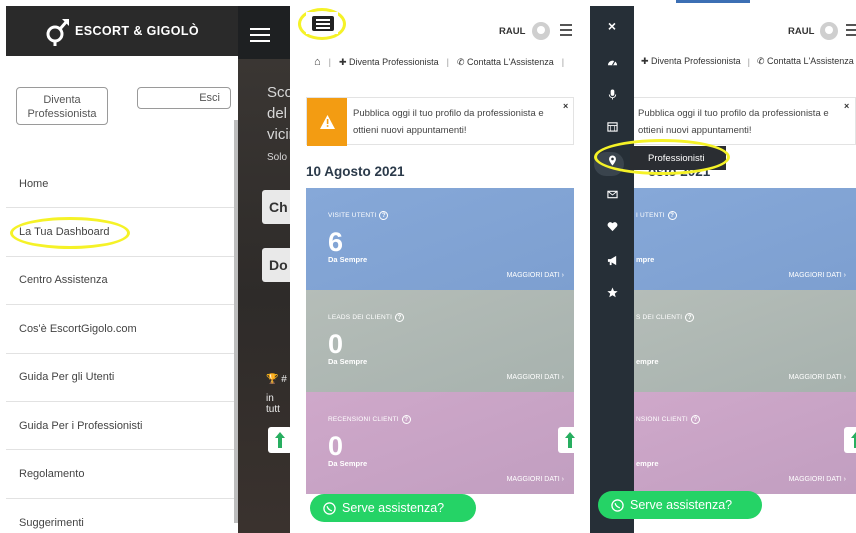  Describe the element at coordinates (137, 31) in the screenshot. I see `logo-text: ESCORT & GIGOLÒ` at that location.